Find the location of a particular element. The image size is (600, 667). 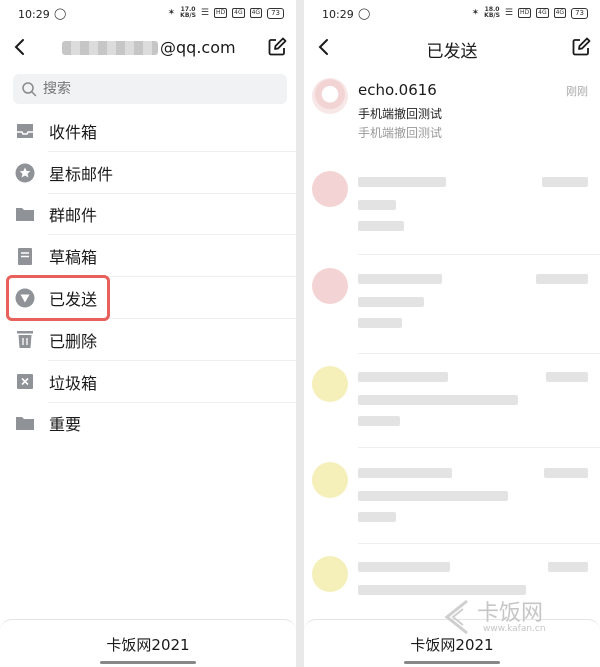

folder-deleted: 已删除 is located at coordinates (148, 340).